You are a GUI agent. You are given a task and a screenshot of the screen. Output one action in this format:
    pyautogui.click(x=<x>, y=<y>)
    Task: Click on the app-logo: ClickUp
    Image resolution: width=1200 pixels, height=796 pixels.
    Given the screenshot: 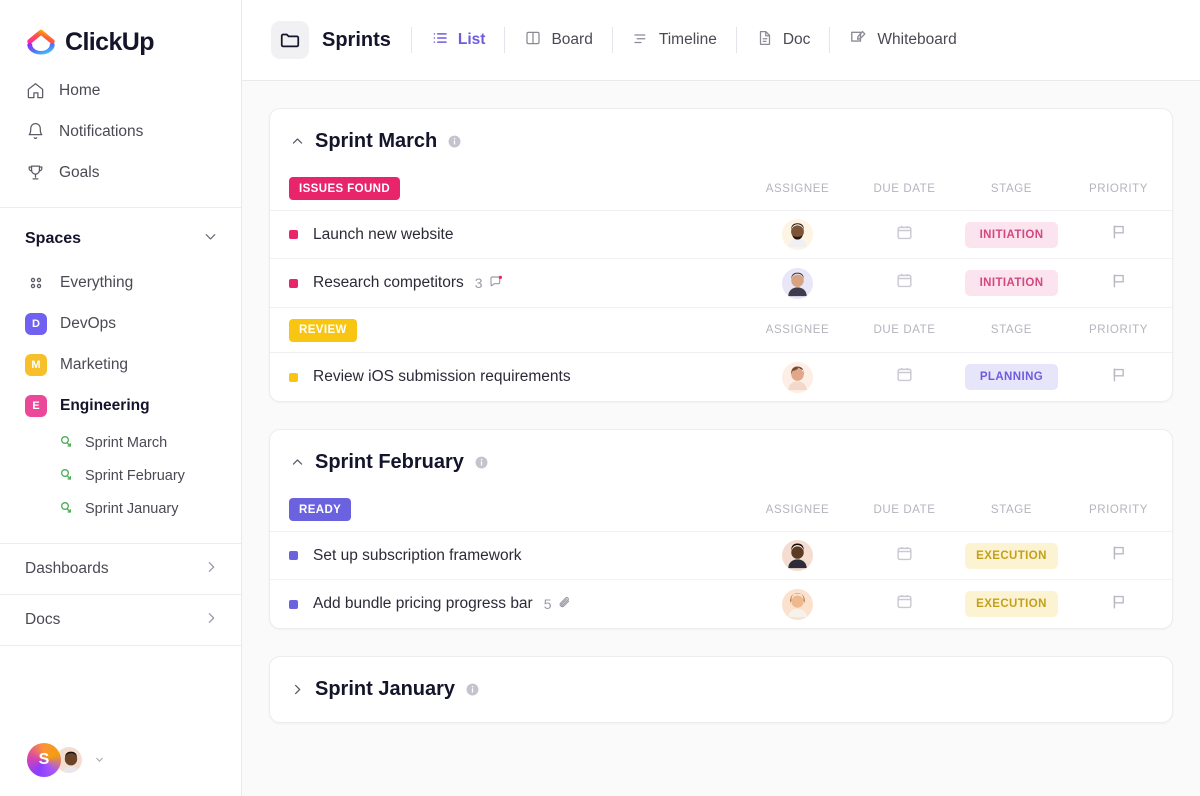 What is the action you would take?
    pyautogui.click(x=120, y=31)
    